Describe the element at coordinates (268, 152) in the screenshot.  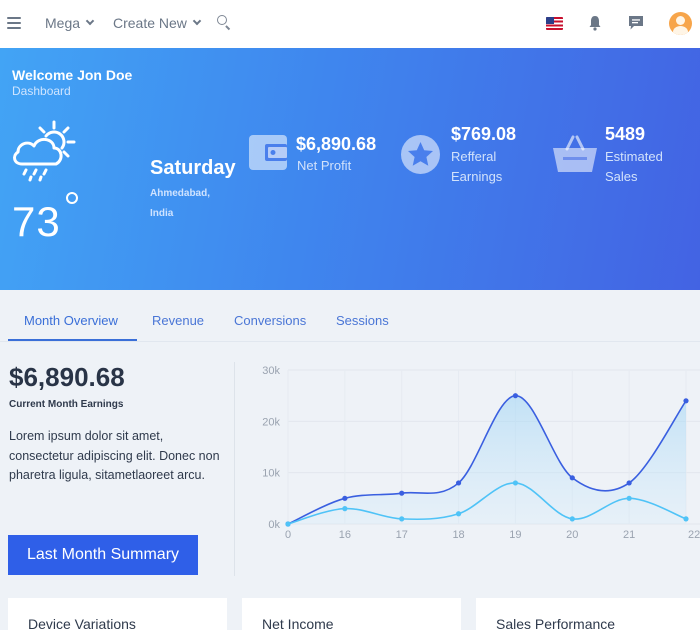
I see `wallet-icon` at that location.